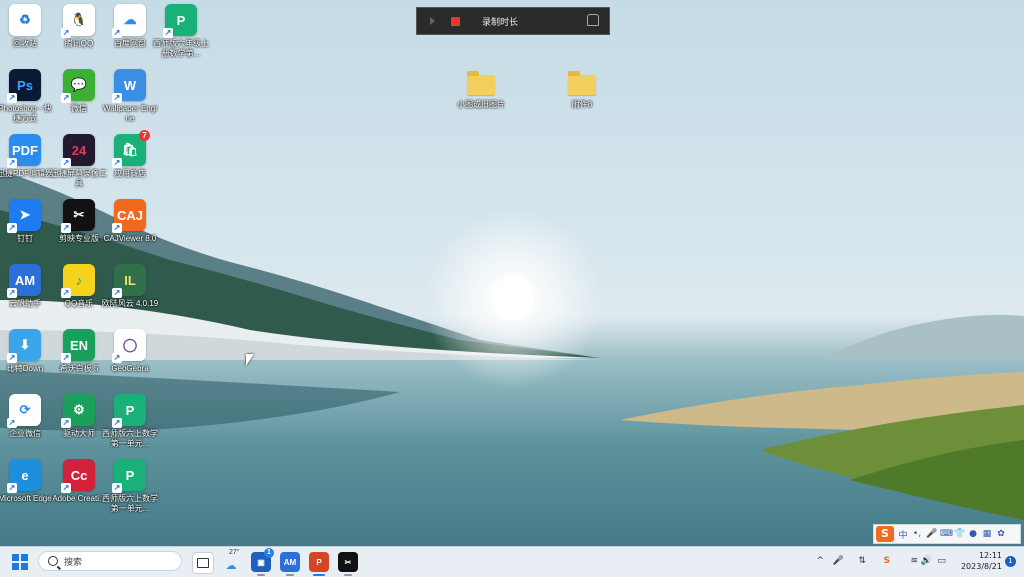  What do you see at coordinates (234, 552) in the screenshot?
I see `weather-temperature: 27°` at bounding box center [234, 552].